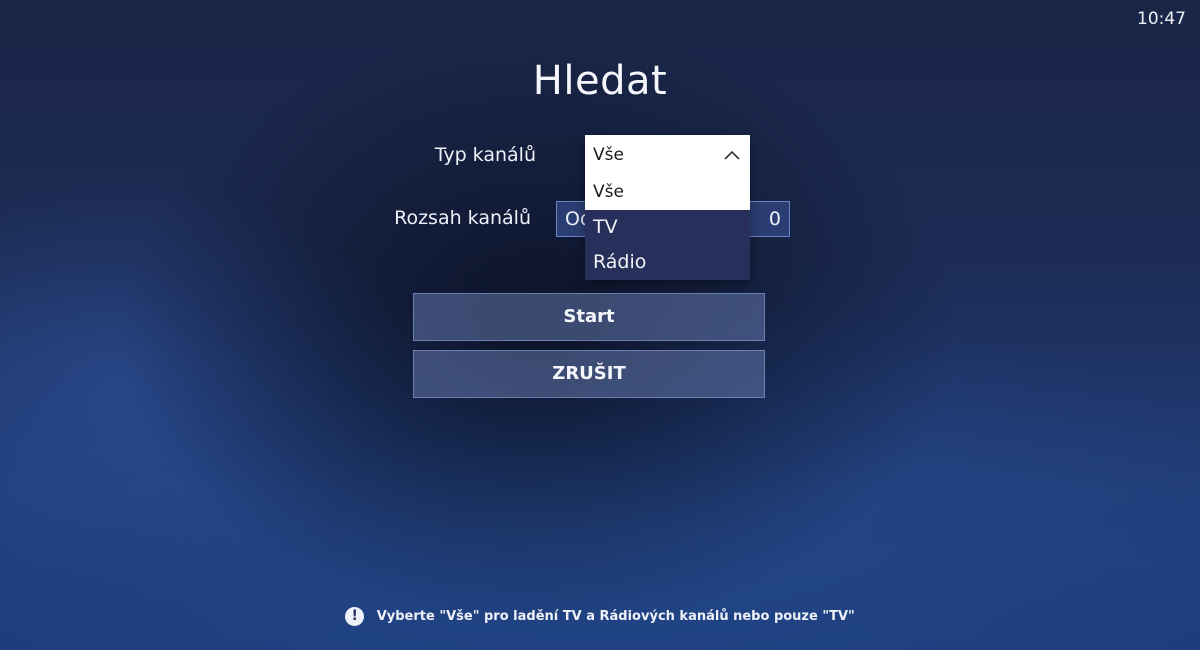  Describe the element at coordinates (462, 218) in the screenshot. I see `channel-range-label: Rozsah kanálů` at that location.